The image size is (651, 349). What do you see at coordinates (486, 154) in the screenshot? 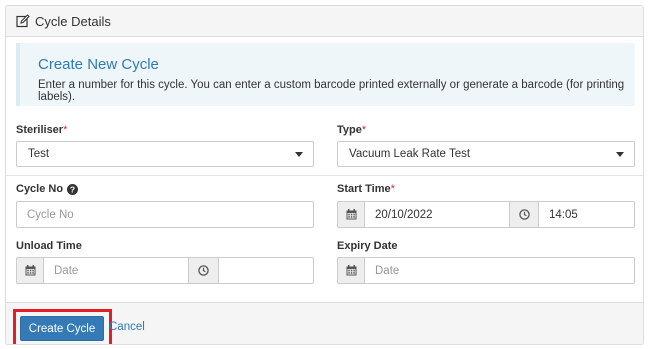
I see `type-select: Vacuum Leak Rate Test` at bounding box center [486, 154].